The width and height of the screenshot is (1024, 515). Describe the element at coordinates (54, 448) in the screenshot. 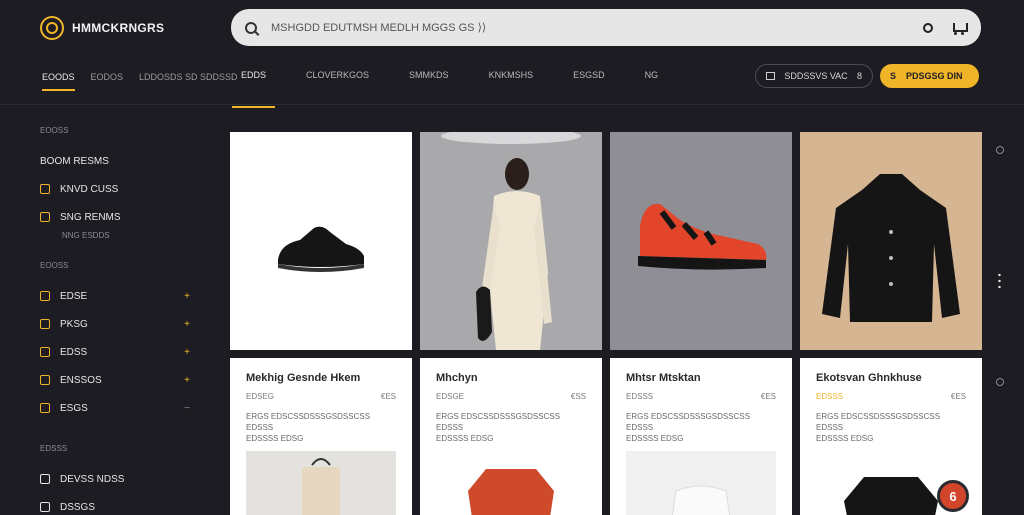

I see `sidebar-section-label: EDSSS` at that location.